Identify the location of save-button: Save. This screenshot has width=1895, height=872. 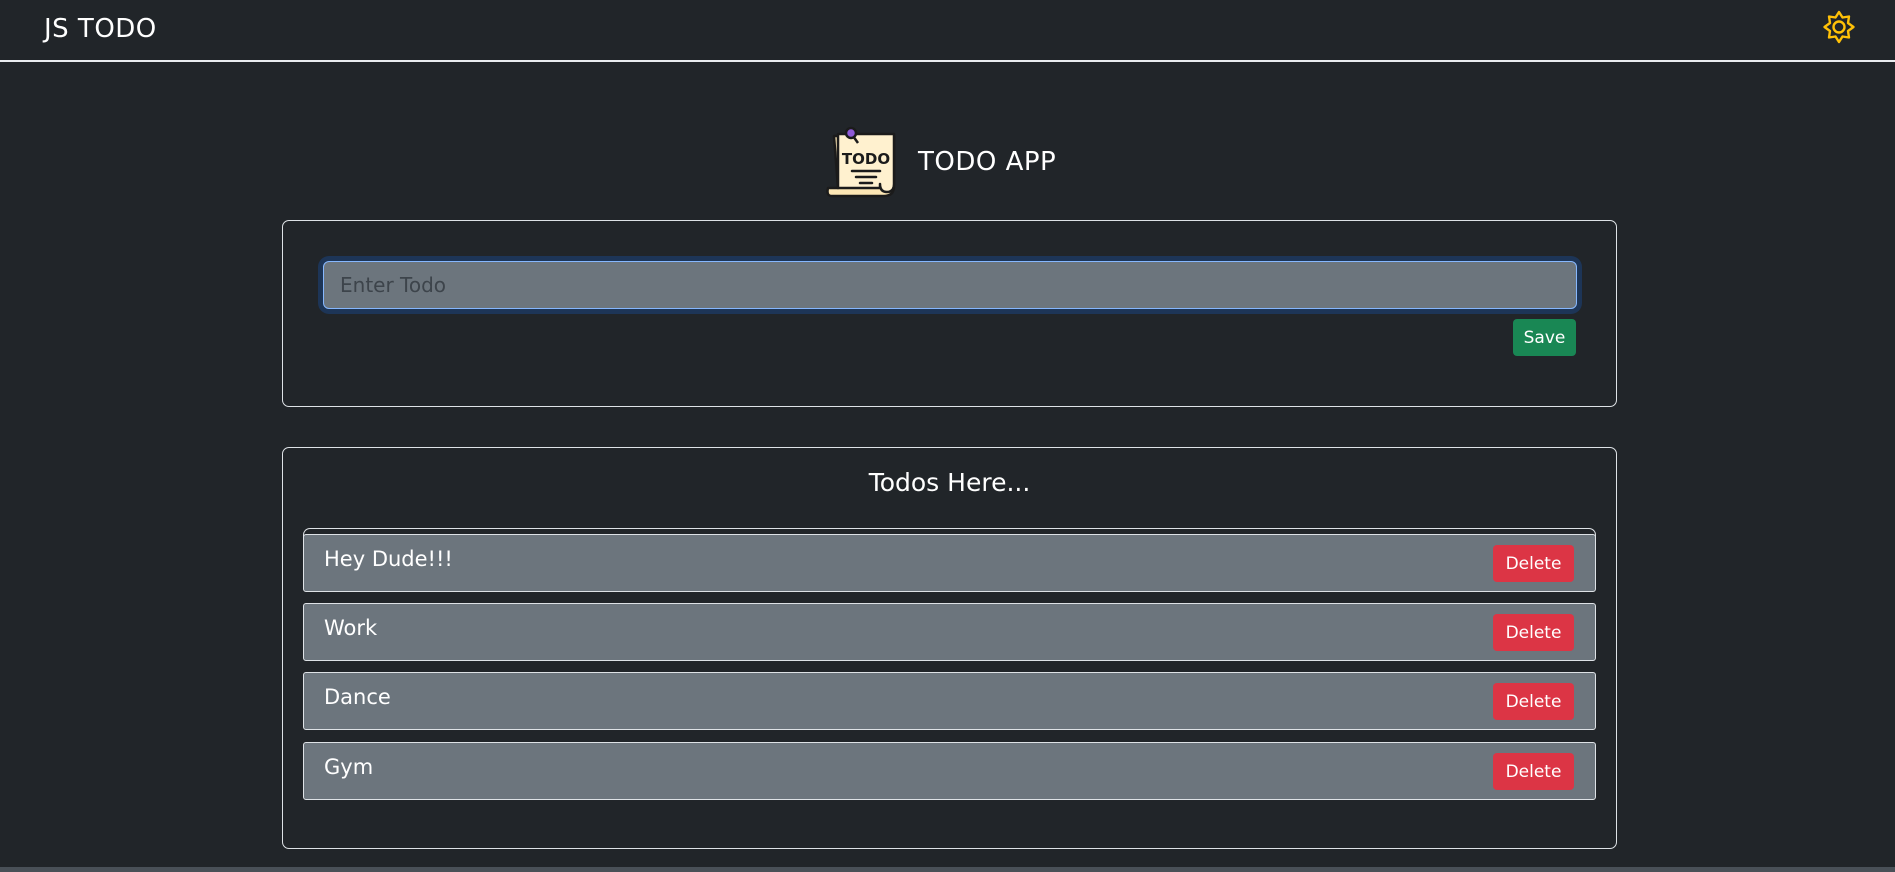
(1544, 337).